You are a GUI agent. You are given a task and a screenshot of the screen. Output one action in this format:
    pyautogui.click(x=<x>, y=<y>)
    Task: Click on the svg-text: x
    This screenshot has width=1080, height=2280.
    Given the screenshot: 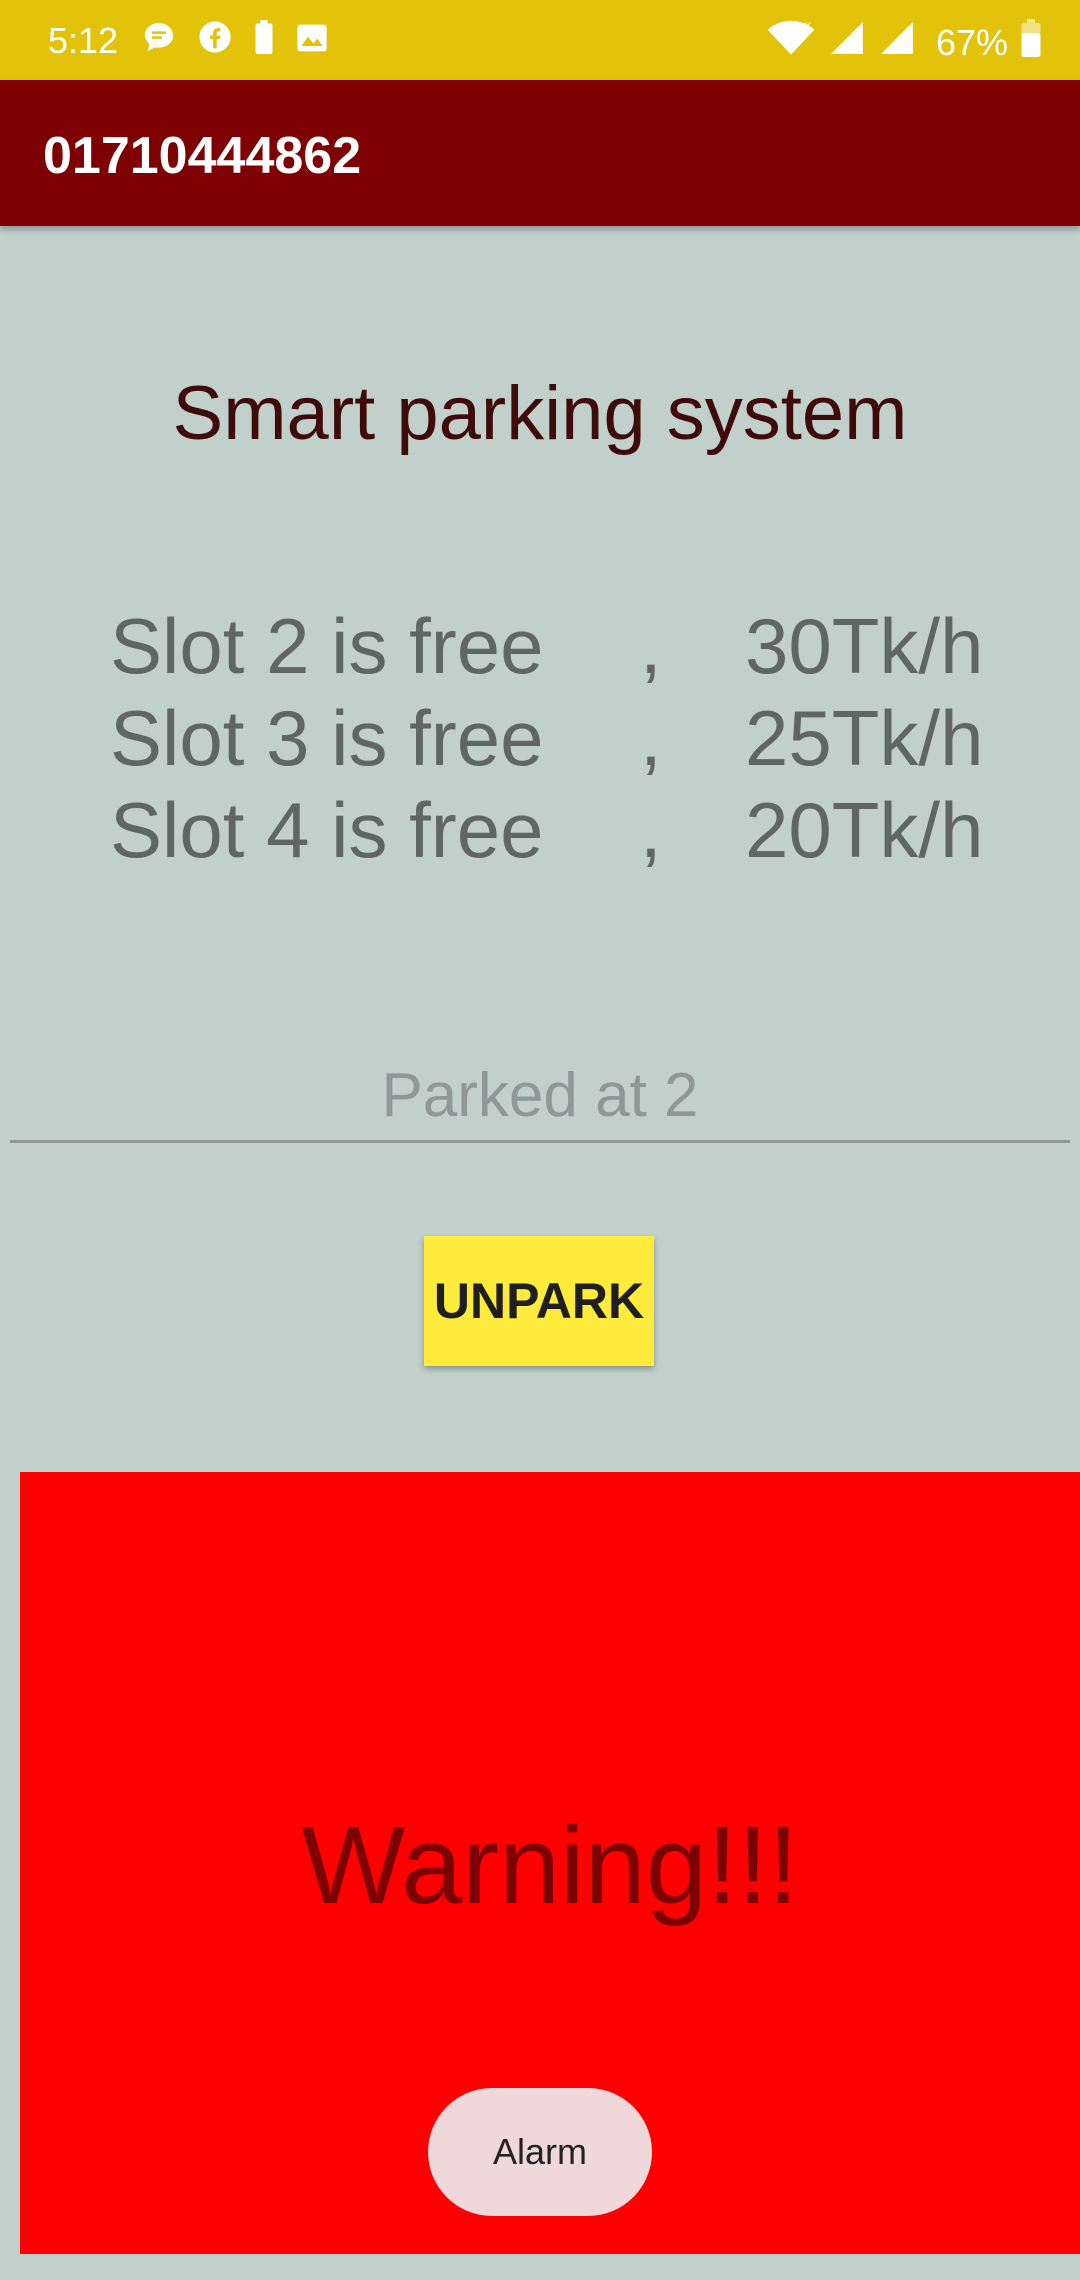 What is the action you would take?
    pyautogui.click(x=807, y=25)
    